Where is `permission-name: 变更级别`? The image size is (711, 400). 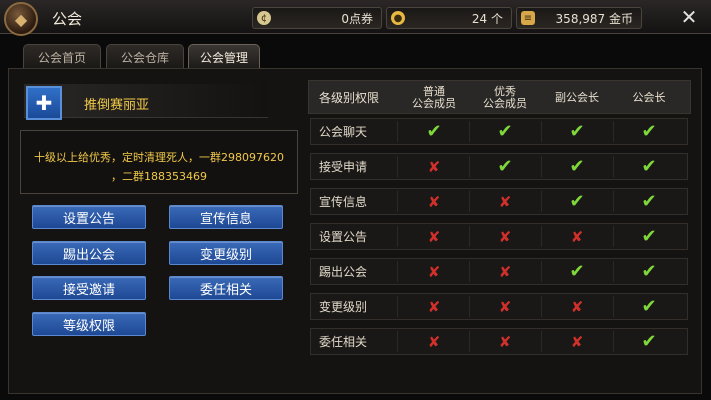 permission-name: 变更级别 is located at coordinates (343, 307).